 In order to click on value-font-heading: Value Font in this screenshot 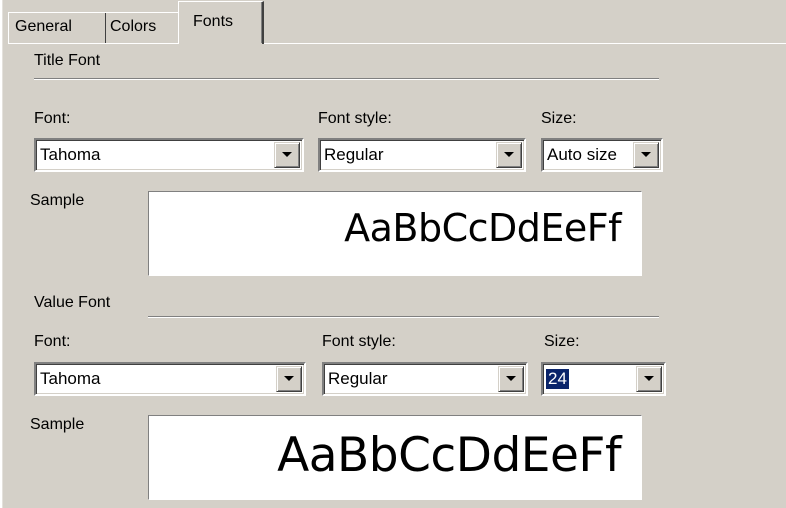, I will do `click(72, 302)`.